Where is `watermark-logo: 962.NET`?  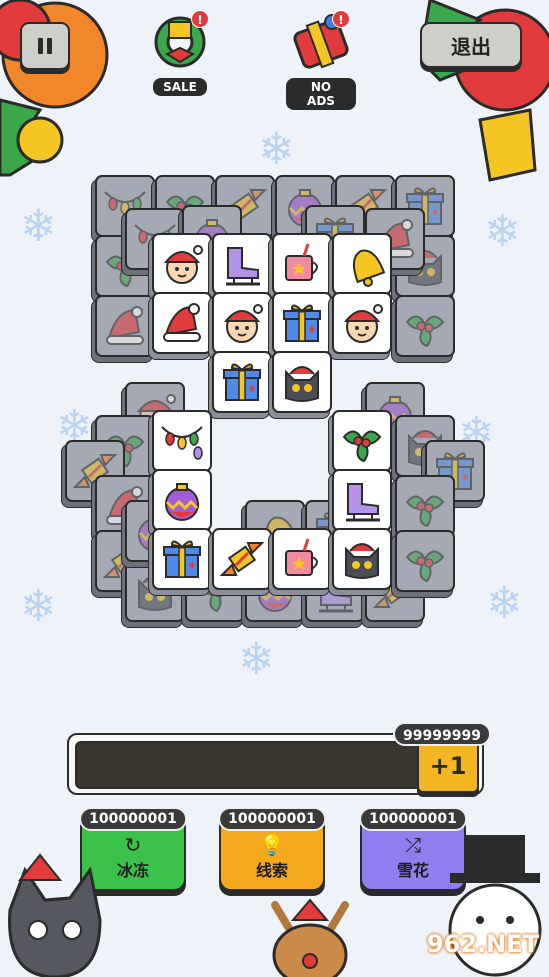
watermark-logo: 962.NET is located at coordinates (482, 944).